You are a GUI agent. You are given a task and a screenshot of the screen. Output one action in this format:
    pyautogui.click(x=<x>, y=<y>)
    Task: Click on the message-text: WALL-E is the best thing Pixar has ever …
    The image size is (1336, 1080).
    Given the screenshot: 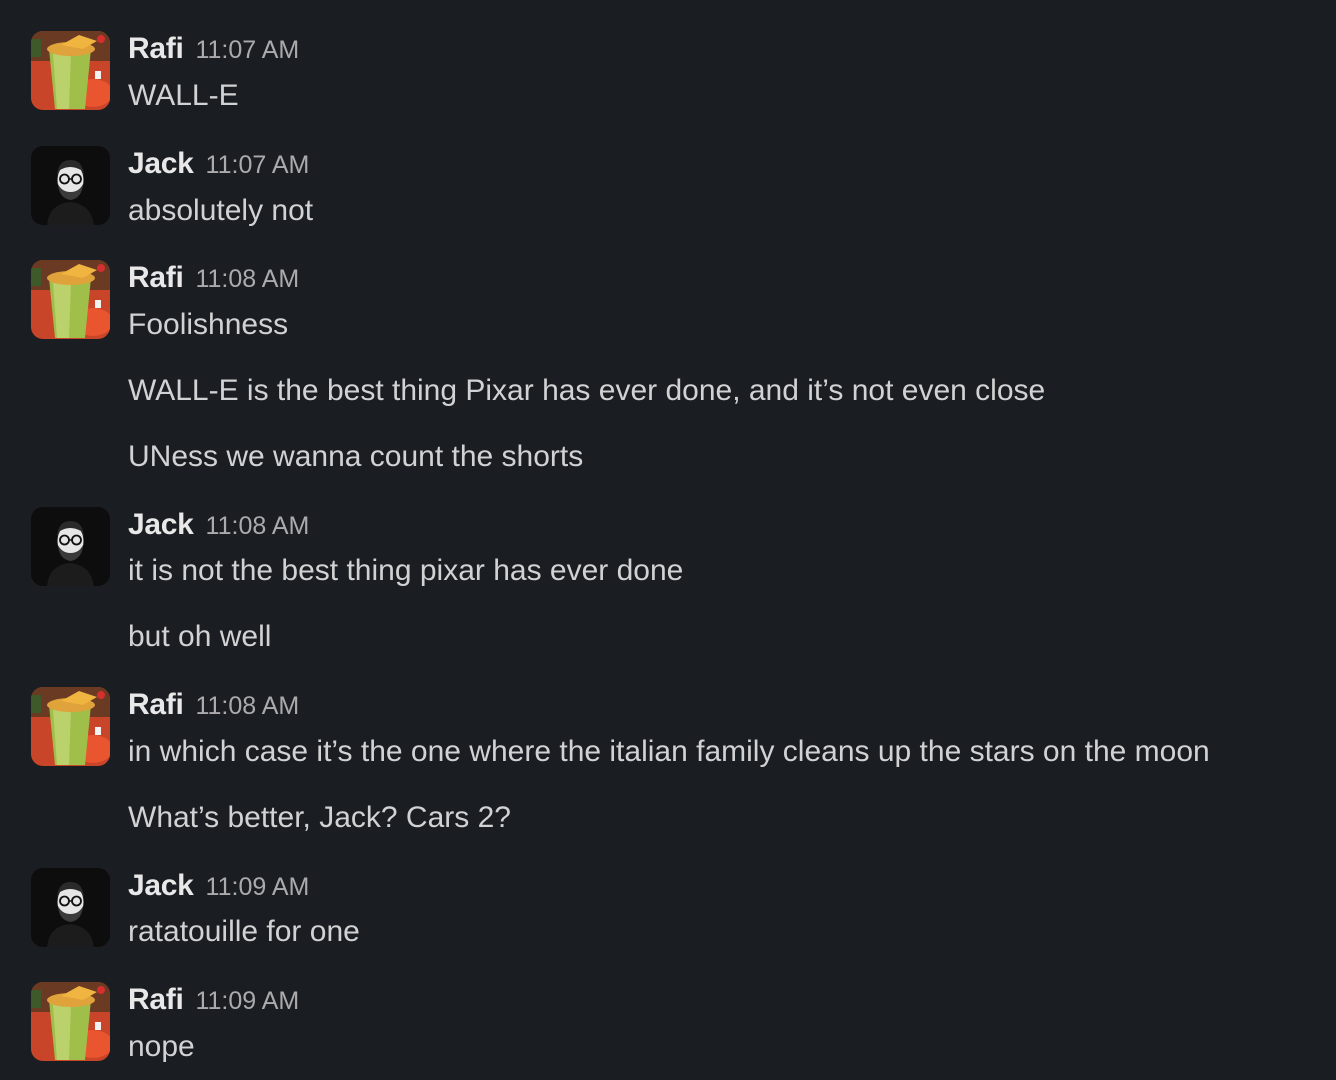 What is the action you would take?
    pyautogui.click(x=587, y=390)
    